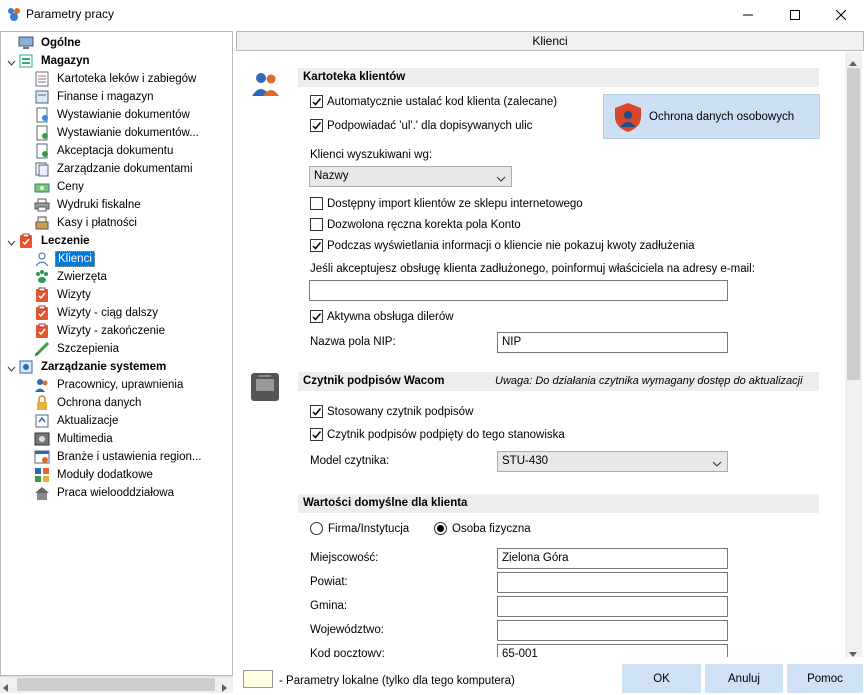 This screenshot has height=695, width=864. What do you see at coordinates (421, 125) in the screenshot?
I see `checkbox-street-prefix: Podpowiadać 'ul'.' dla dopisywanych ulic` at bounding box center [421, 125].